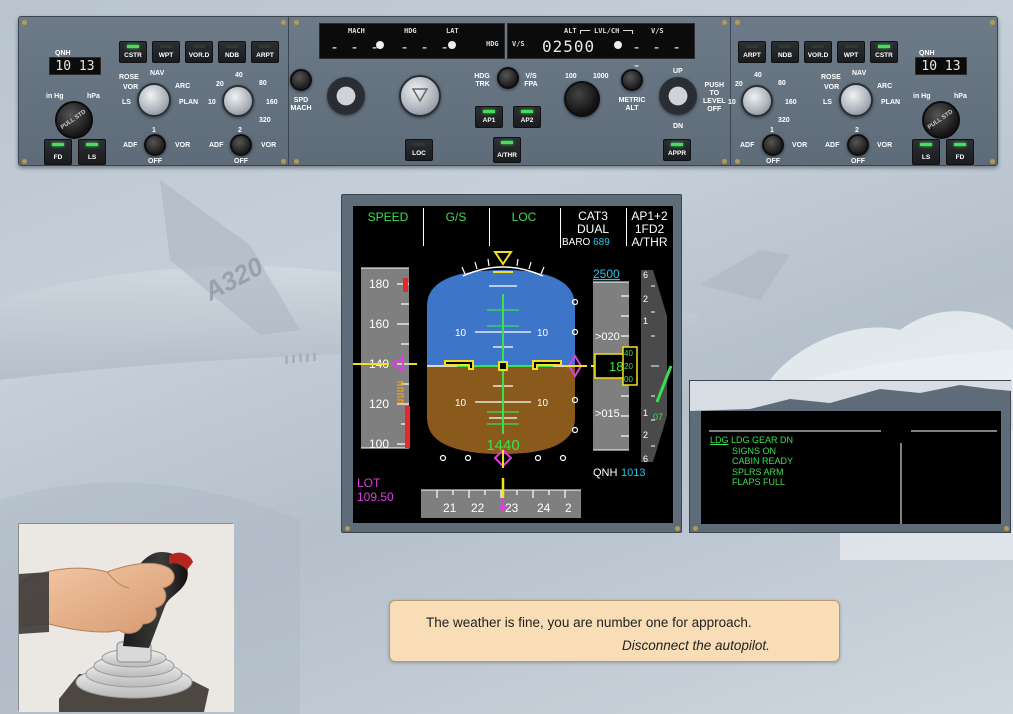 This screenshot has height=714, width=1013. Describe the element at coordinates (241, 145) in the screenshot. I see `adf-vor-2-selector-left` at that location.